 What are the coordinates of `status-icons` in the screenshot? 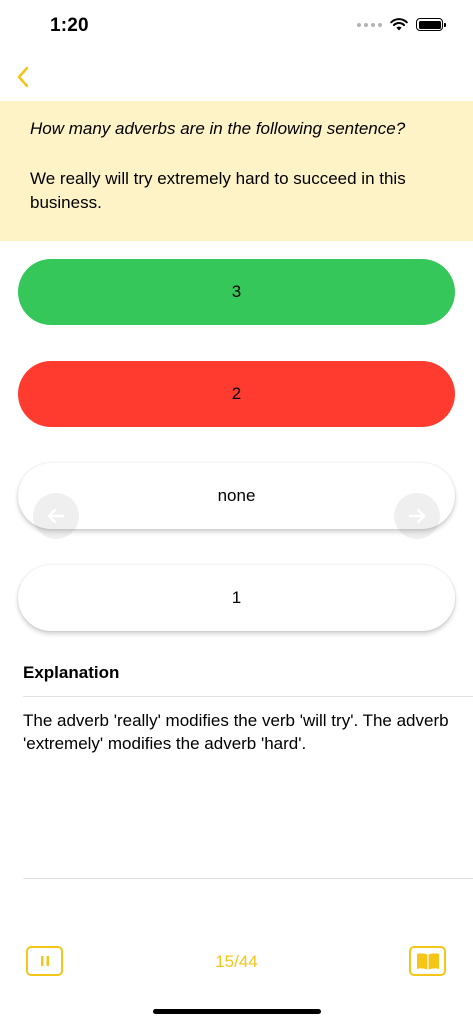 It's located at (401, 24).